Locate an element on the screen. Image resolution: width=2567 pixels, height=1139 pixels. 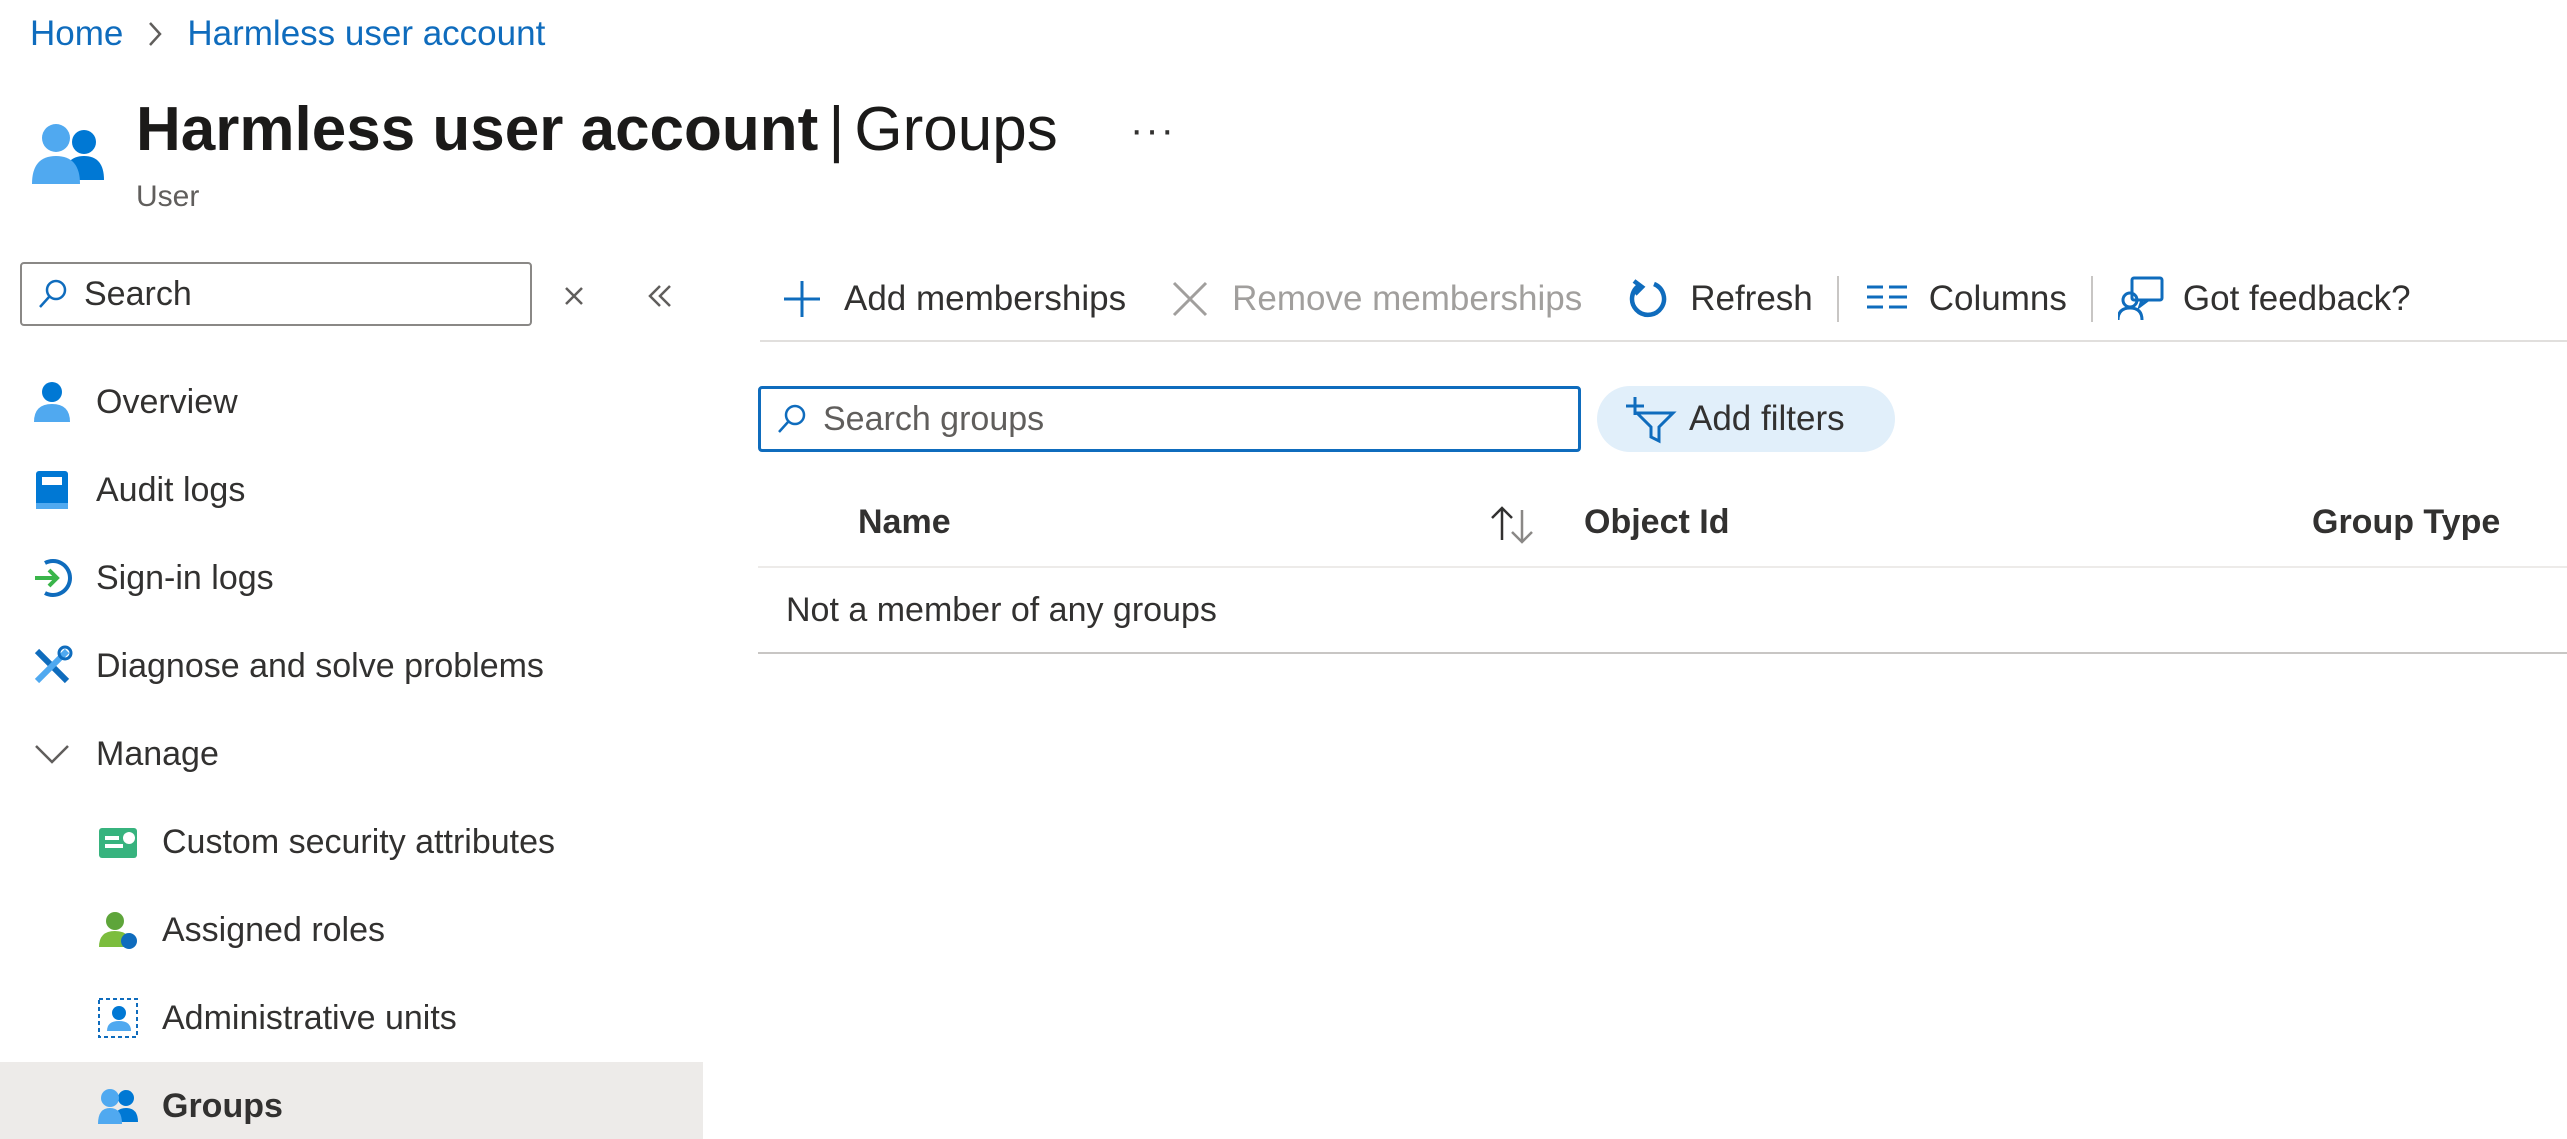
plus-icon is located at coordinates (802, 299).